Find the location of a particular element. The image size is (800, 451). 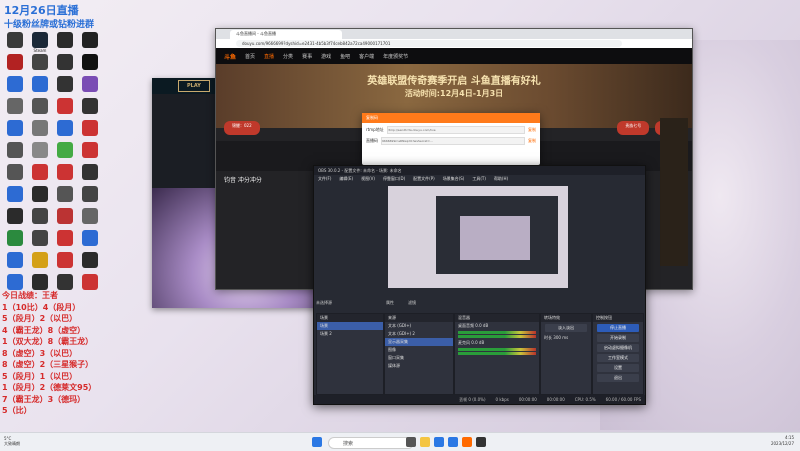

source-toolbar: 未选择源 属性 滤镜 is located at coordinates (479, 303).